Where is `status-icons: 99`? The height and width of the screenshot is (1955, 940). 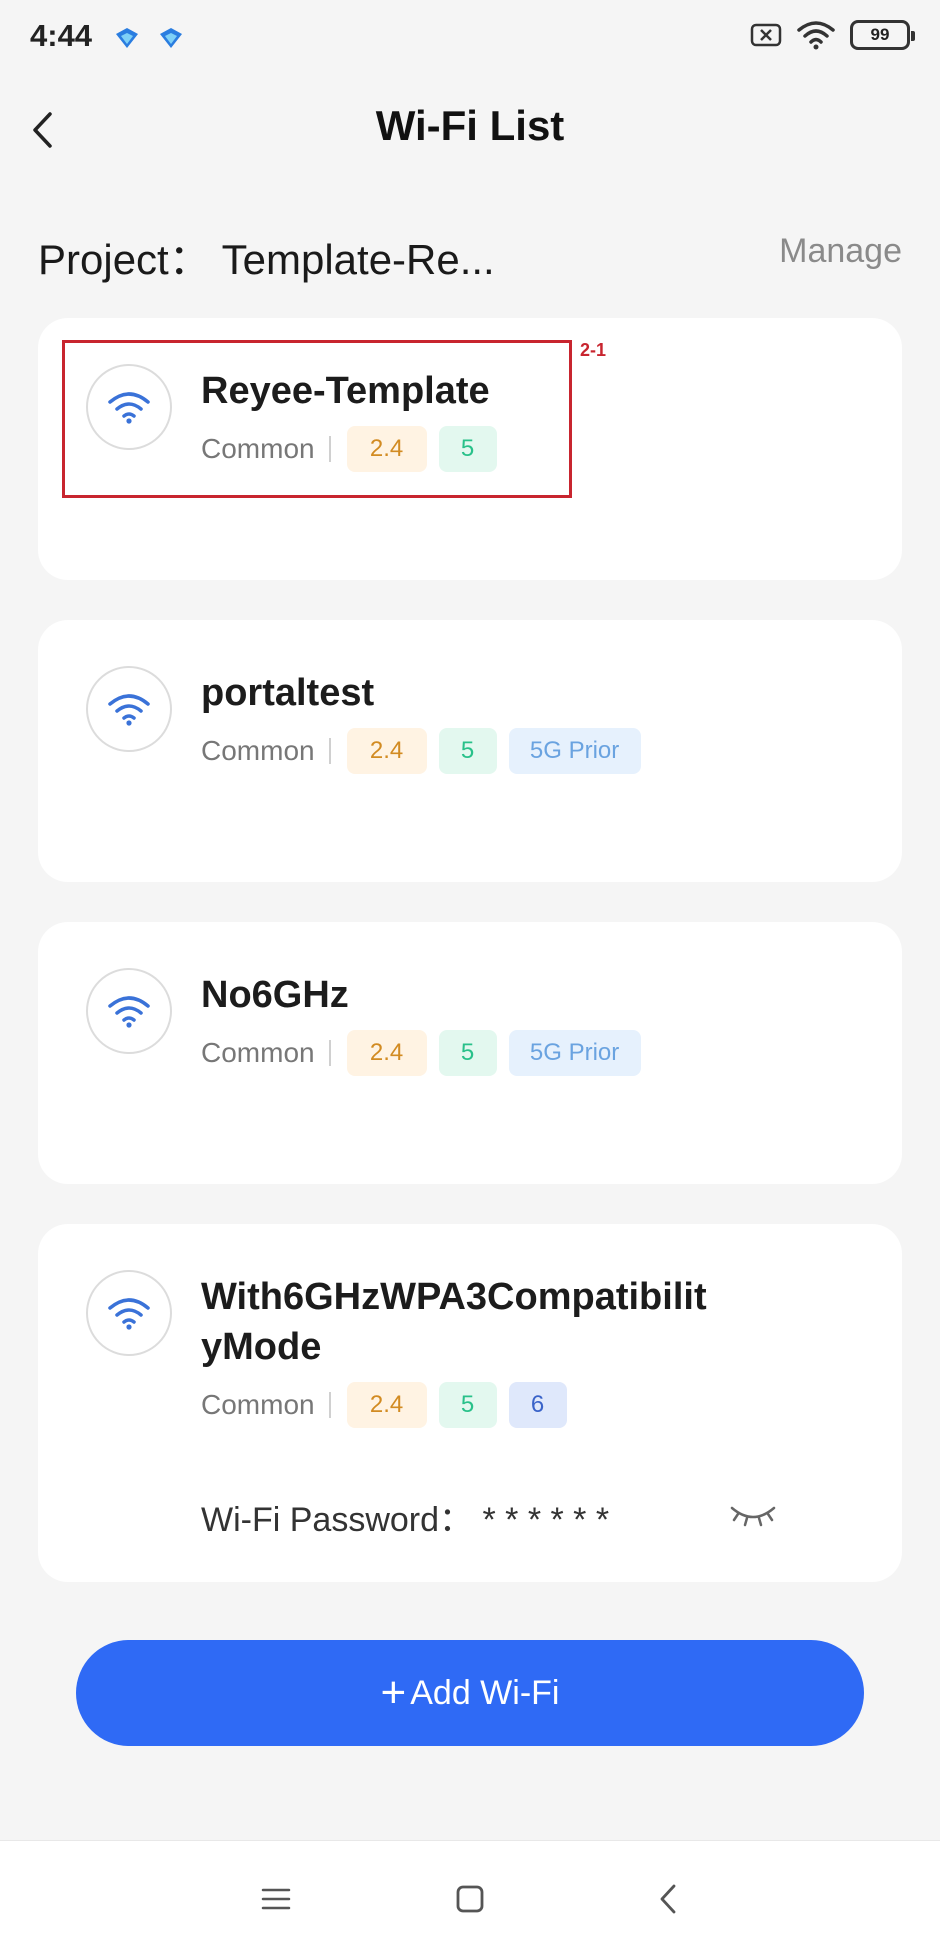
status-icons: 99 is located at coordinates (832, 35).